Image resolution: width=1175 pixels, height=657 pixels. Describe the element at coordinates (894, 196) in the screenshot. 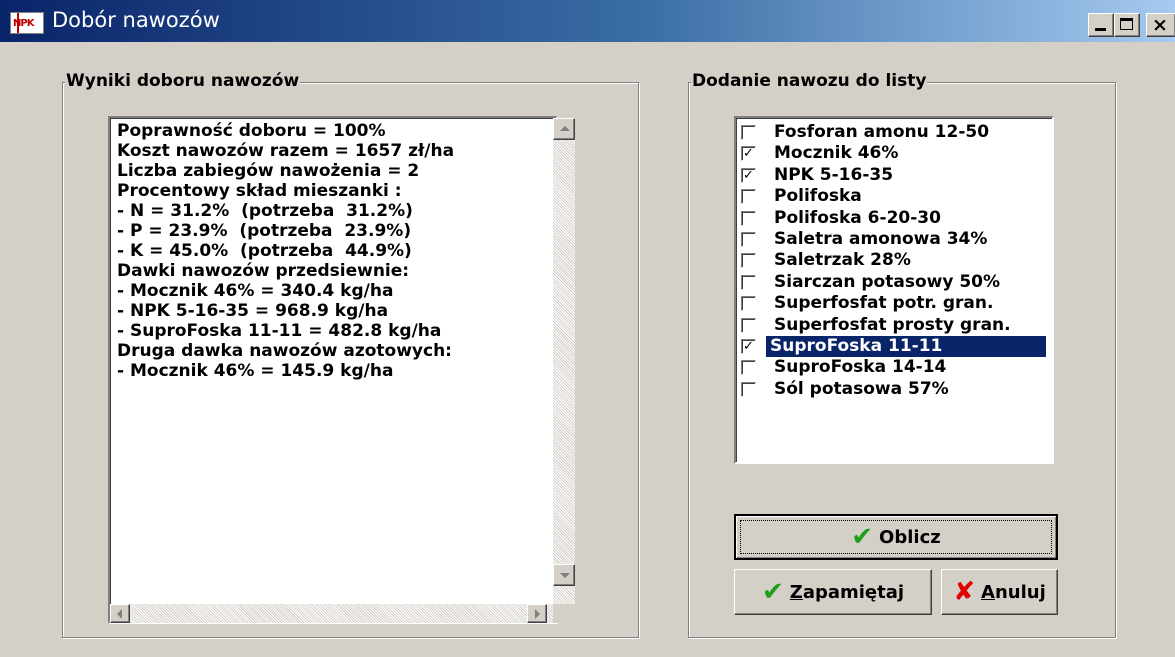

I see `fertilizer-item: Polifoska` at that location.